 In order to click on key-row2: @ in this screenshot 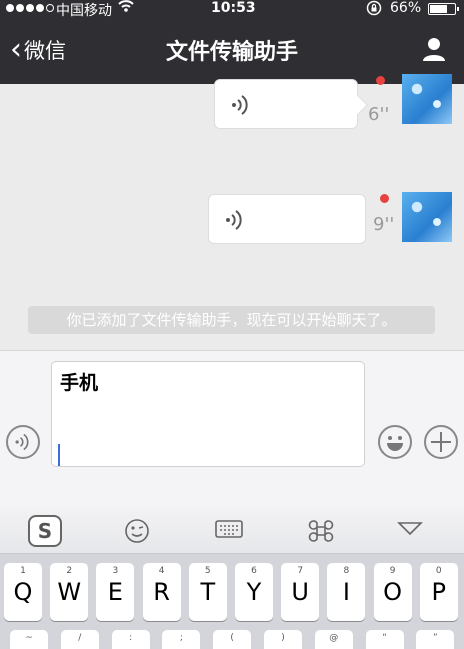, I will do `click(333, 639)`.